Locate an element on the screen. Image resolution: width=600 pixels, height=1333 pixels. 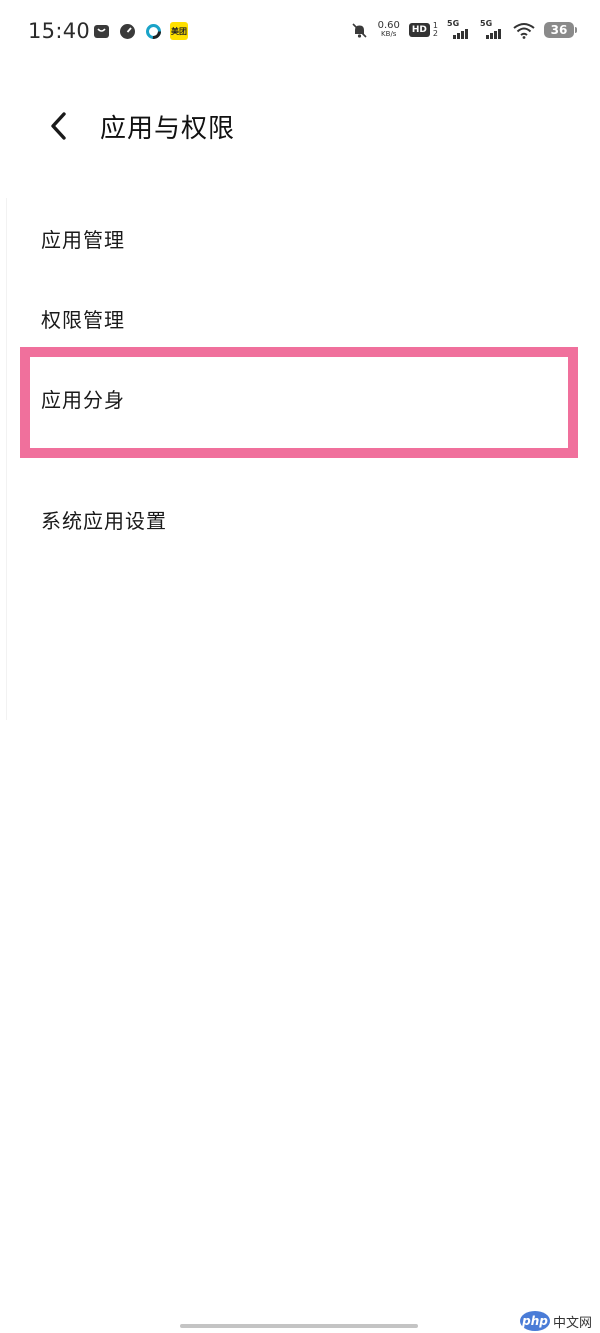
network-speed-value: 0.60 is located at coordinates (388, 25).